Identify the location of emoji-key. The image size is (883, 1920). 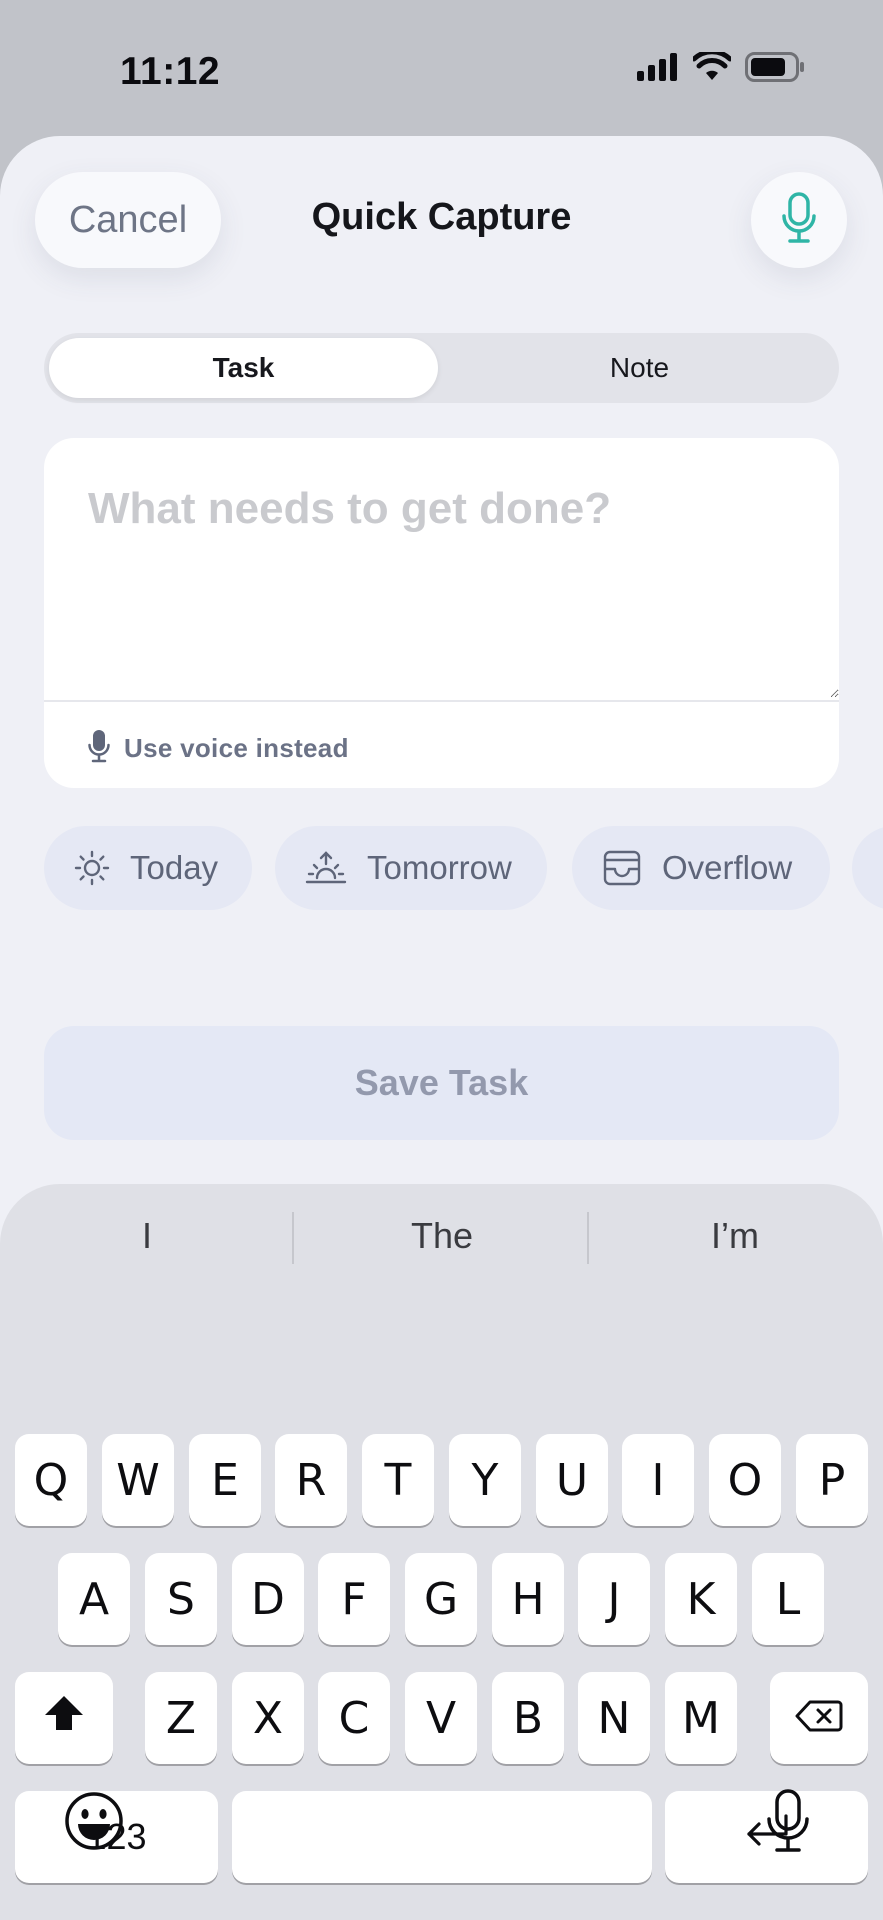
(94, 1823).